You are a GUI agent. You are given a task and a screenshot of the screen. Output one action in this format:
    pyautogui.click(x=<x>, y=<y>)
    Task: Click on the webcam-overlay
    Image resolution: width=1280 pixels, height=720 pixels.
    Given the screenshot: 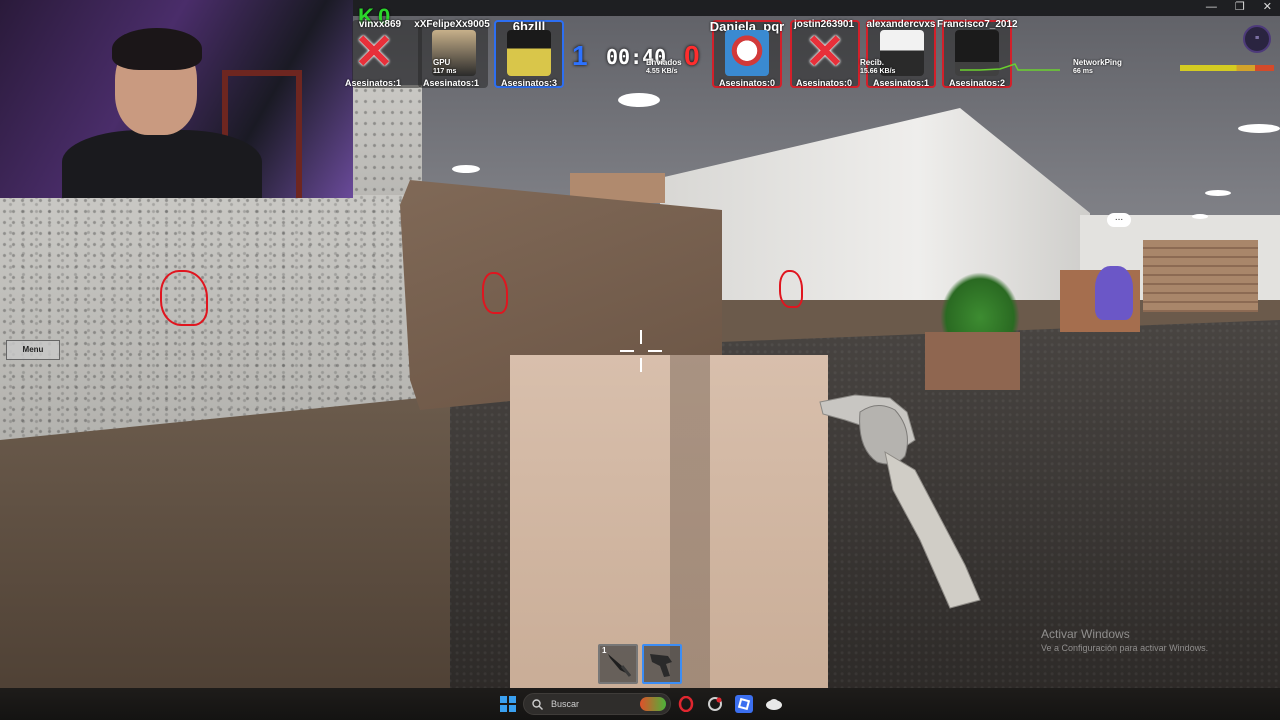 What is the action you would take?
    pyautogui.click(x=176, y=99)
    